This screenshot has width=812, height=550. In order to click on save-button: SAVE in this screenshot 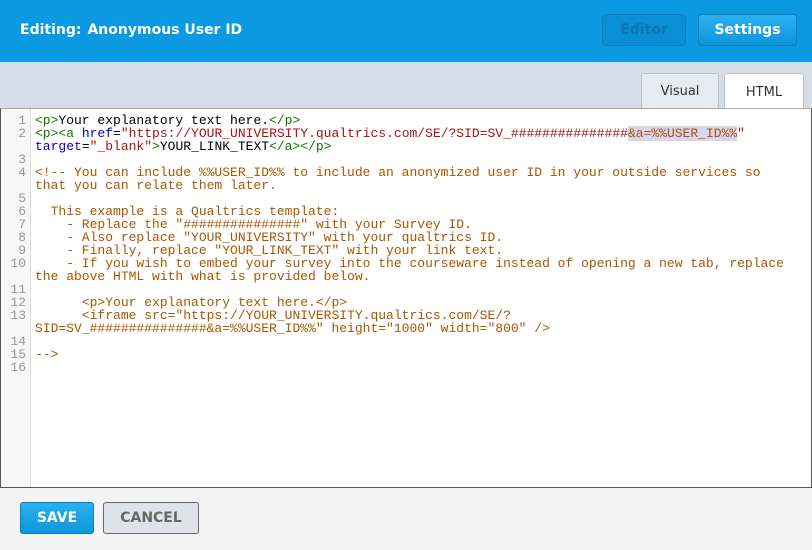, I will do `click(57, 518)`.